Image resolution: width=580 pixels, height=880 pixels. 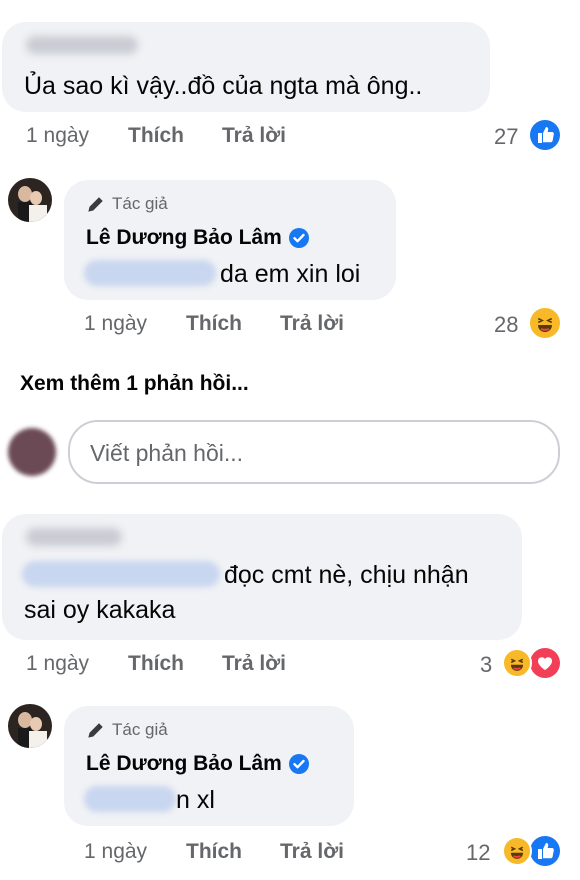 I want to click on comment-text-line2: sai oy kakaka, so click(x=100, y=610).